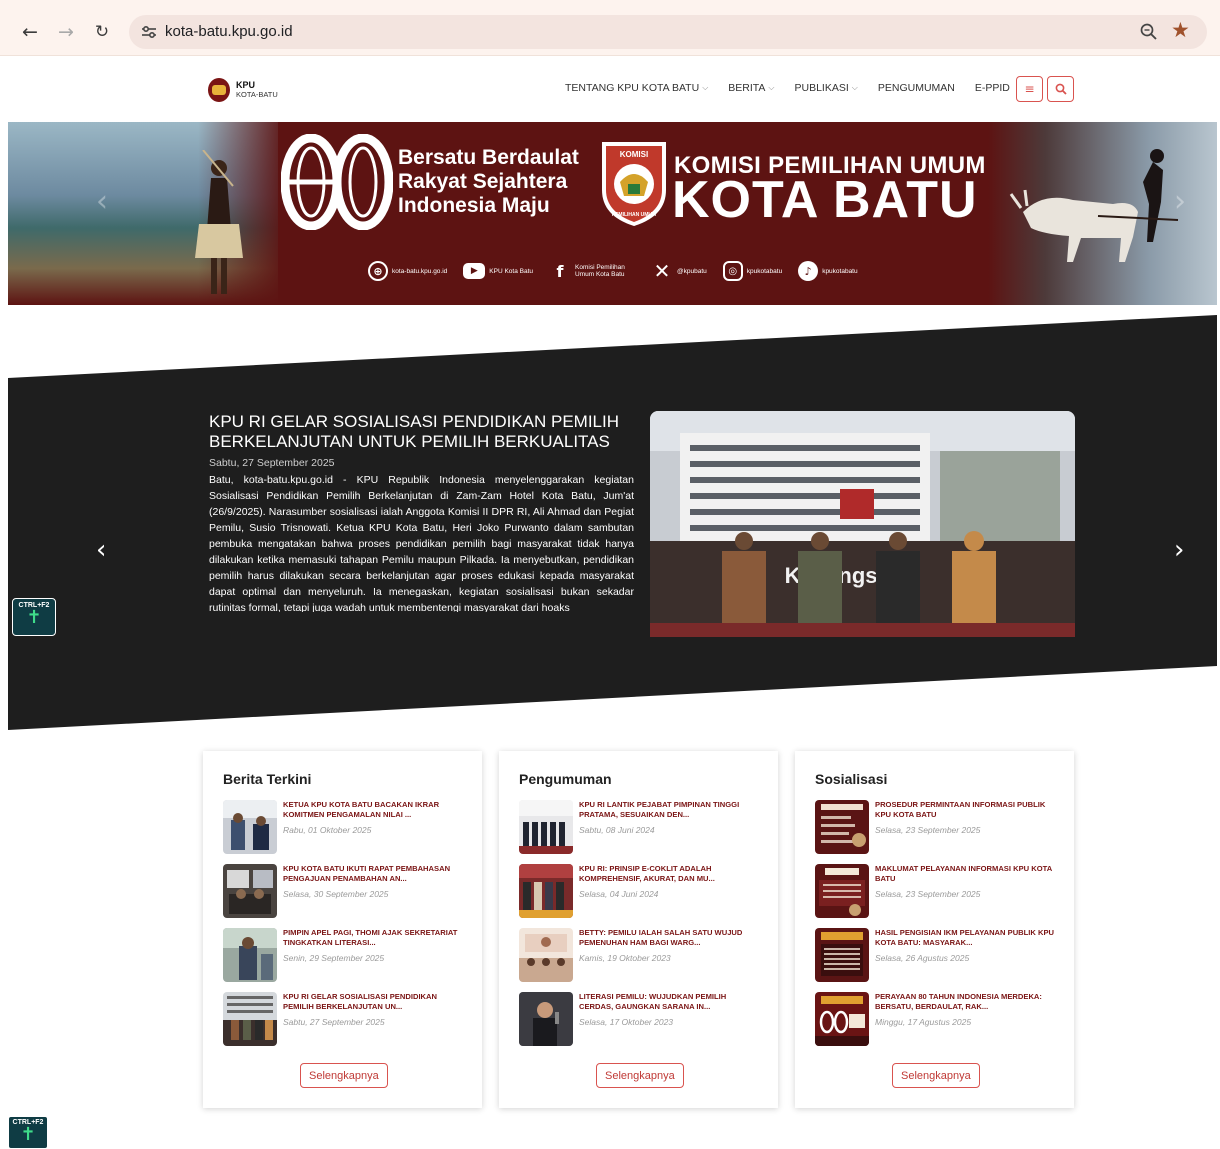 This screenshot has height=1149, width=1220. What do you see at coordinates (378, 271) in the screenshot?
I see `globe-icon: ⊕` at bounding box center [378, 271].